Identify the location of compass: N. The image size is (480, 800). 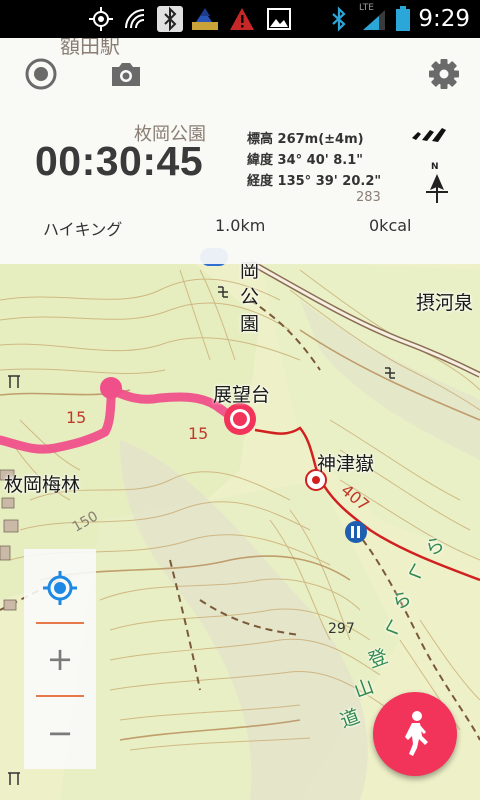
(437, 183).